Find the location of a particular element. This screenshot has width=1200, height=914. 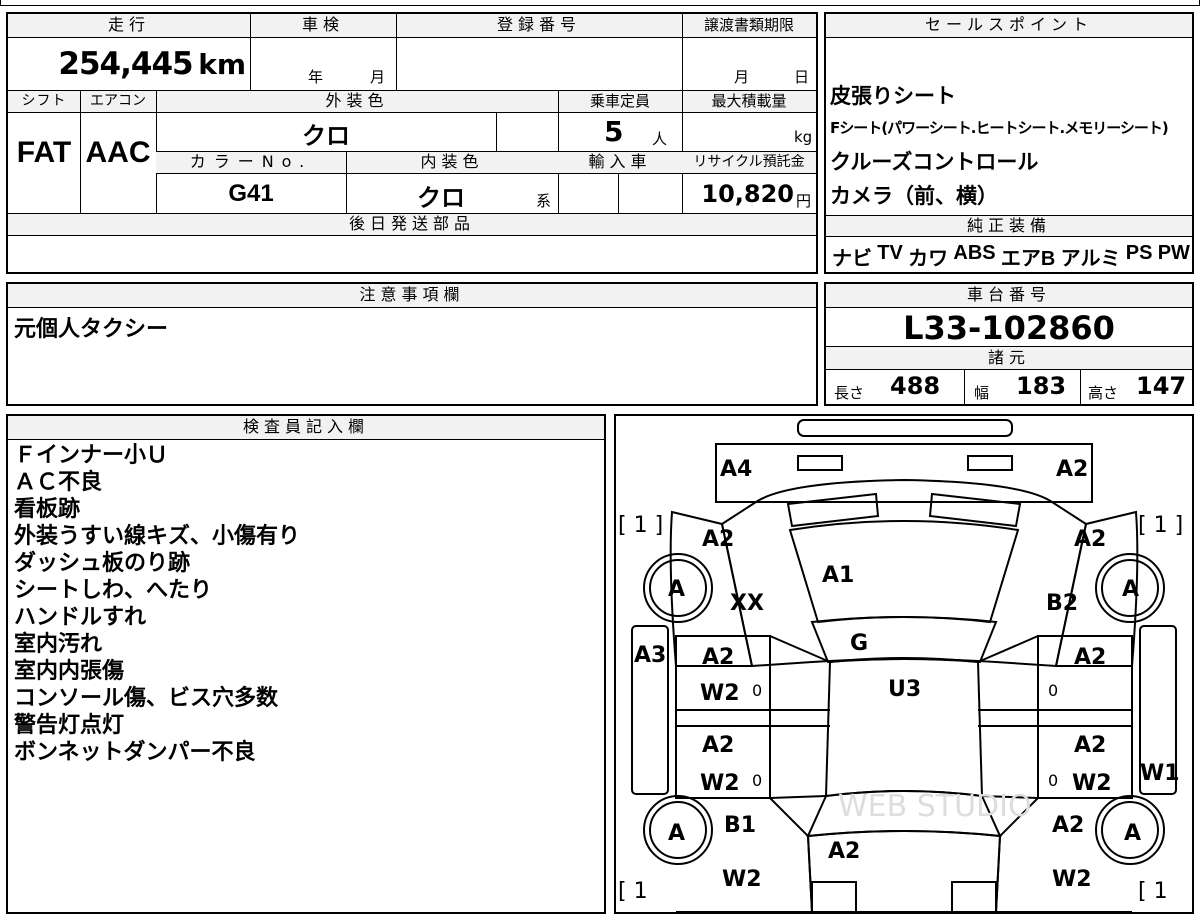

mileage-label: 走行 is located at coordinates (129, 26).